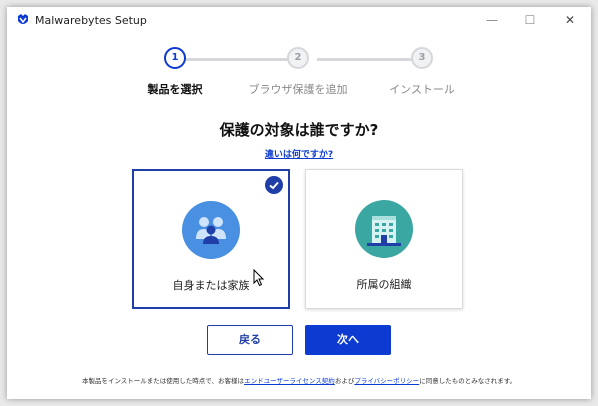 The width and height of the screenshot is (598, 406). I want to click on checkmark-icon, so click(274, 185).